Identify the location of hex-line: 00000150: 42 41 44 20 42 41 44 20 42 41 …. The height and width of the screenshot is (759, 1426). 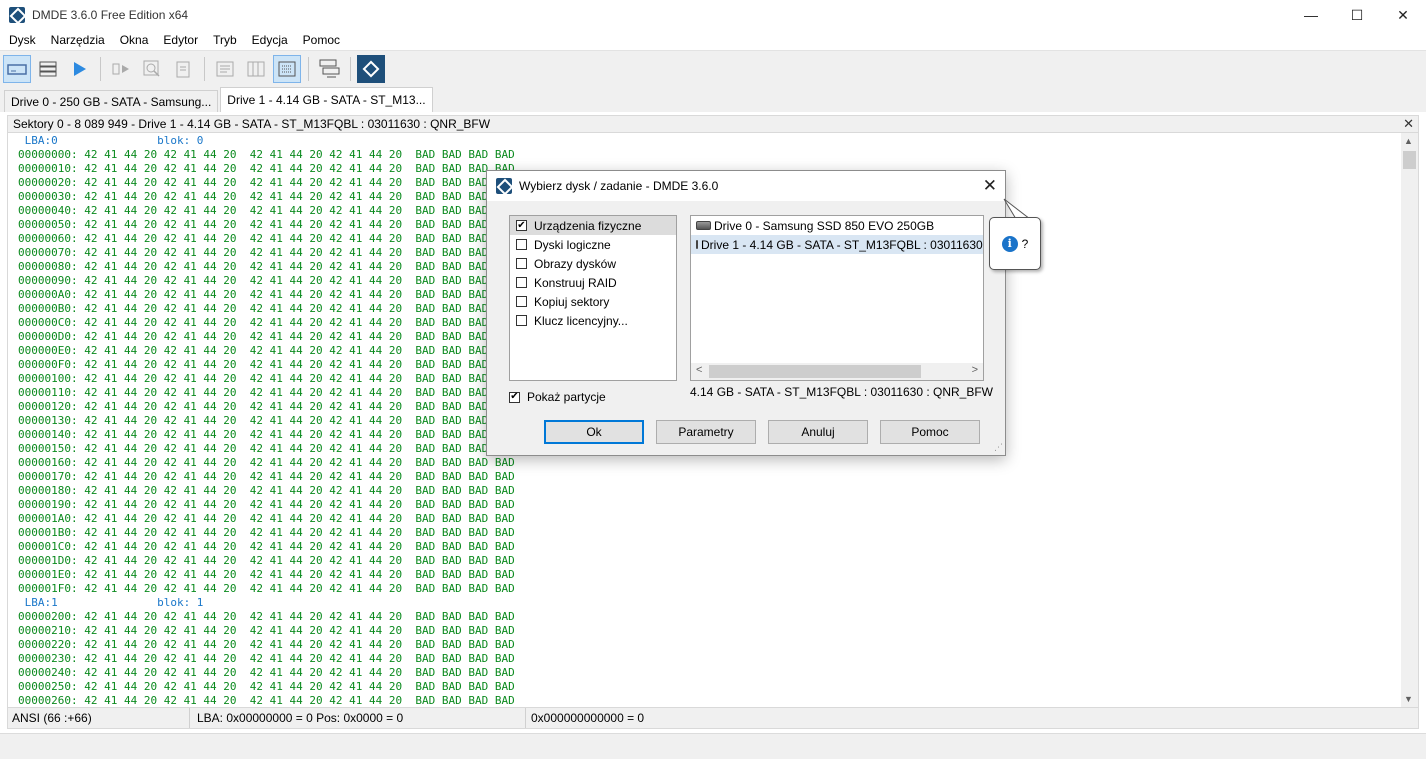
(266, 448).